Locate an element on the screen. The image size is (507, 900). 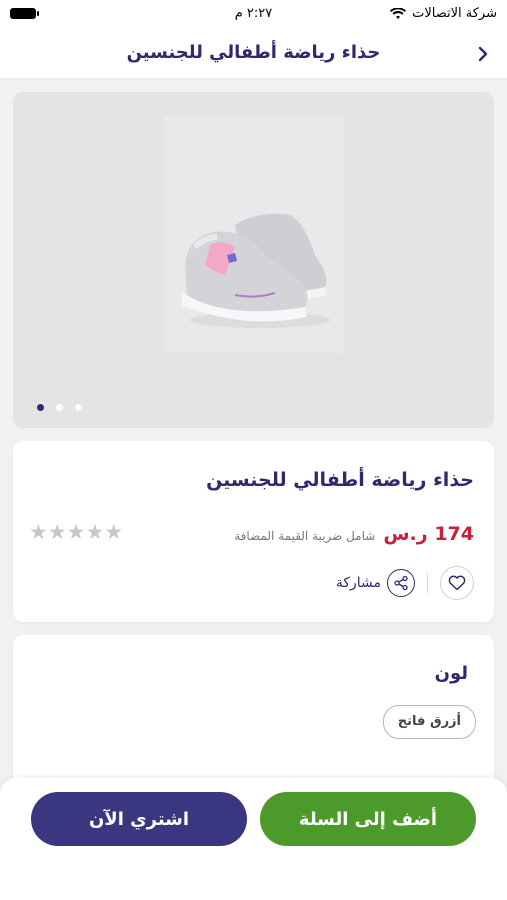
share-label: مشاركة is located at coordinates (358, 583).